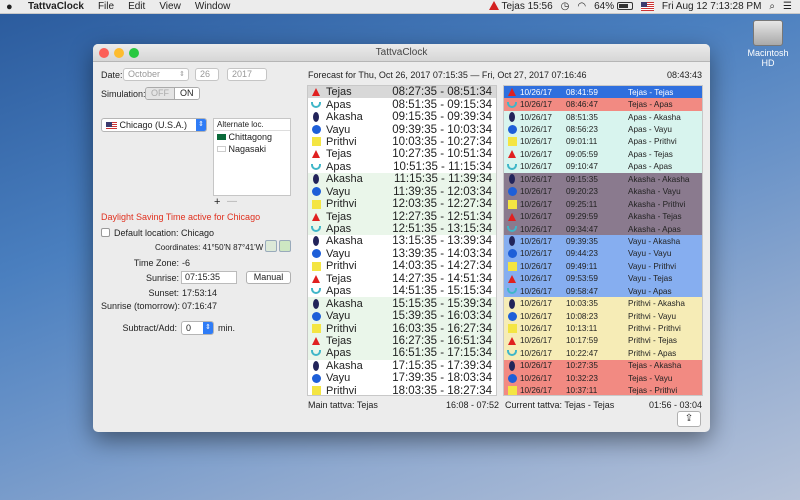 The height and width of the screenshot is (500, 800). What do you see at coordinates (402, 341) in the screenshot?
I see `main-tattva-row: Tejas 16:27:35 - 16:51:34` at bounding box center [402, 341].